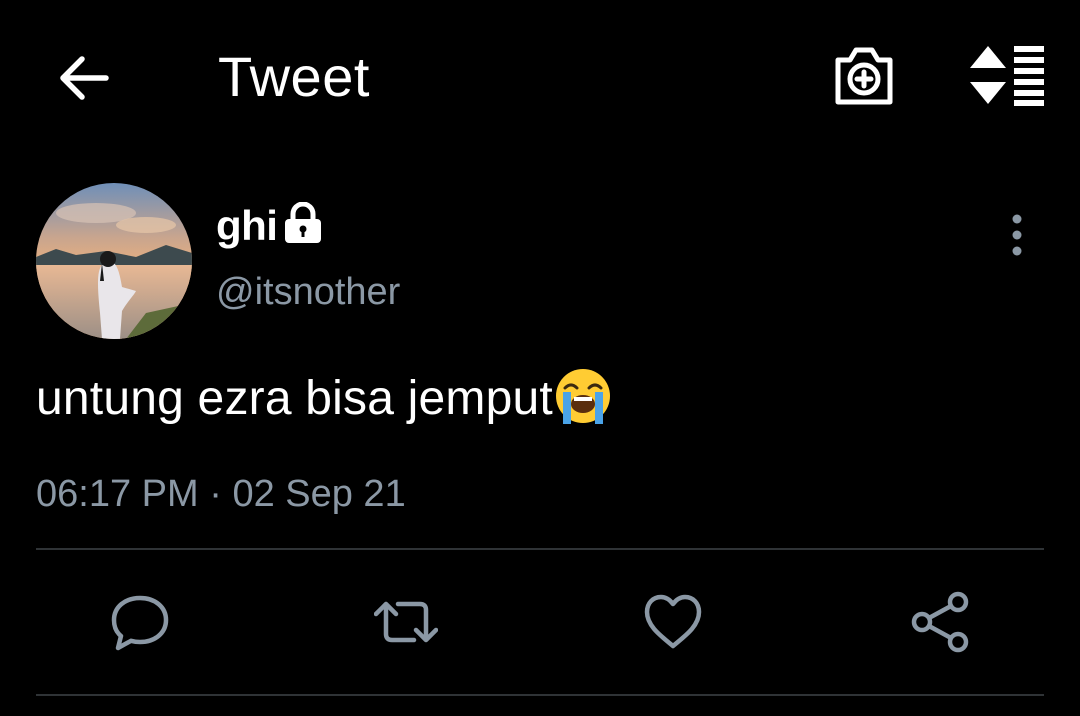 The height and width of the screenshot is (716, 1080). I want to click on like-icon, so click(673, 622).